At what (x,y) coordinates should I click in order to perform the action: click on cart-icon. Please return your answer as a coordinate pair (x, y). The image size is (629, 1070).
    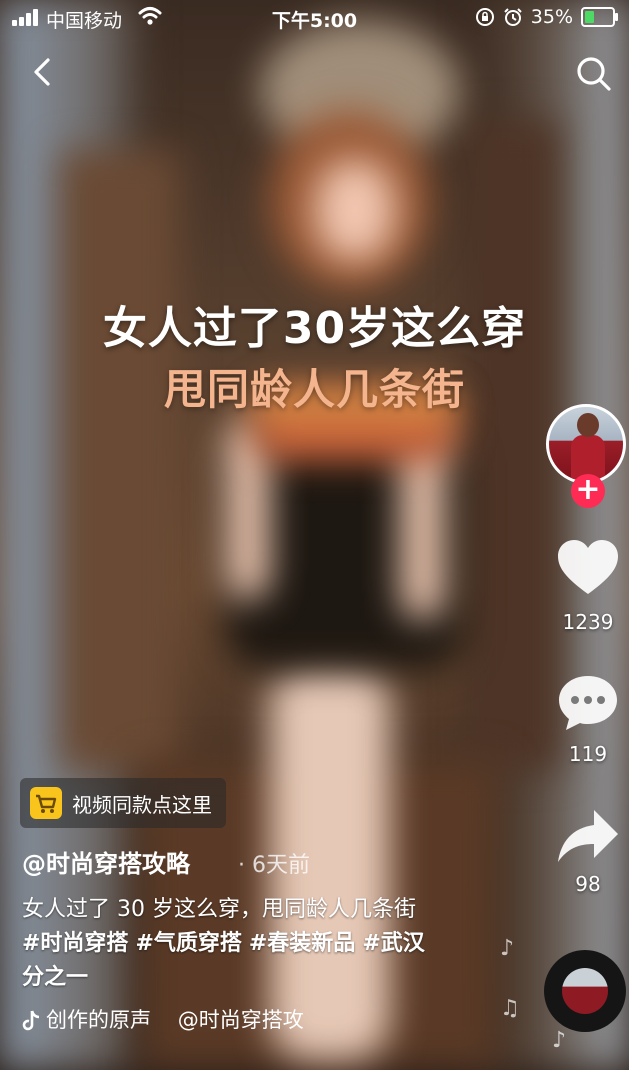
    Looking at the image, I should click on (46, 803).